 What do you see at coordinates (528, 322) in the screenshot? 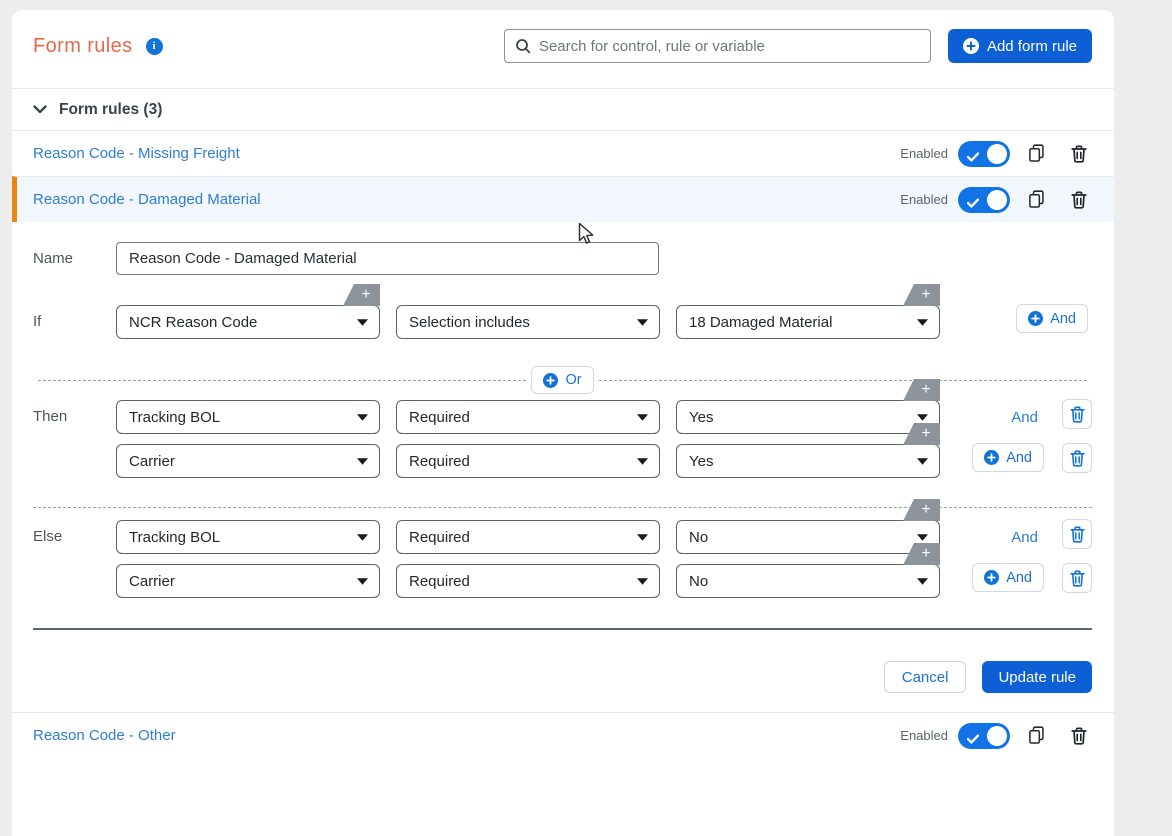
I see `operator-dropdown: Selection includes` at bounding box center [528, 322].